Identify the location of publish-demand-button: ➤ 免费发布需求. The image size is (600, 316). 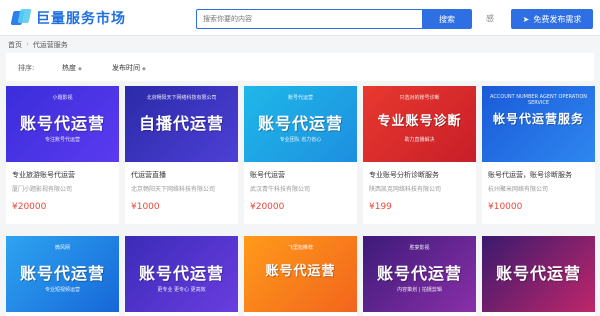
(552, 19).